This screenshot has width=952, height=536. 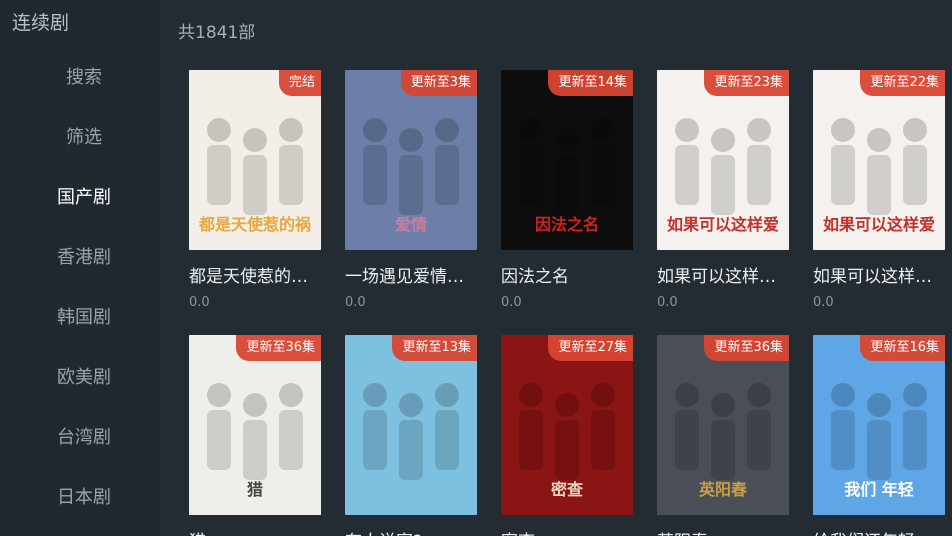 What do you see at coordinates (590, 348) in the screenshot?
I see `episode-badge: 更新至27集` at bounding box center [590, 348].